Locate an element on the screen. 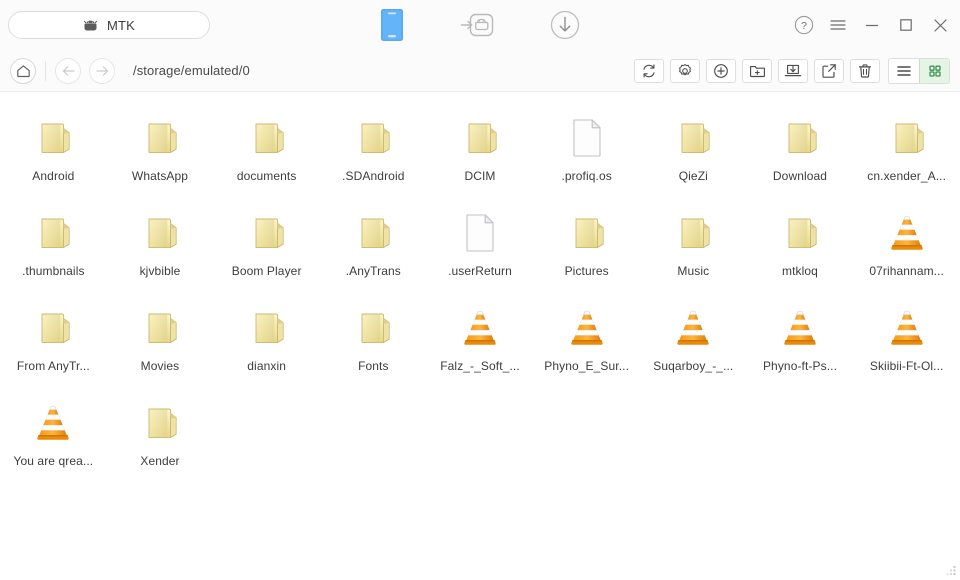  help-icon: ? is located at coordinates (804, 25).